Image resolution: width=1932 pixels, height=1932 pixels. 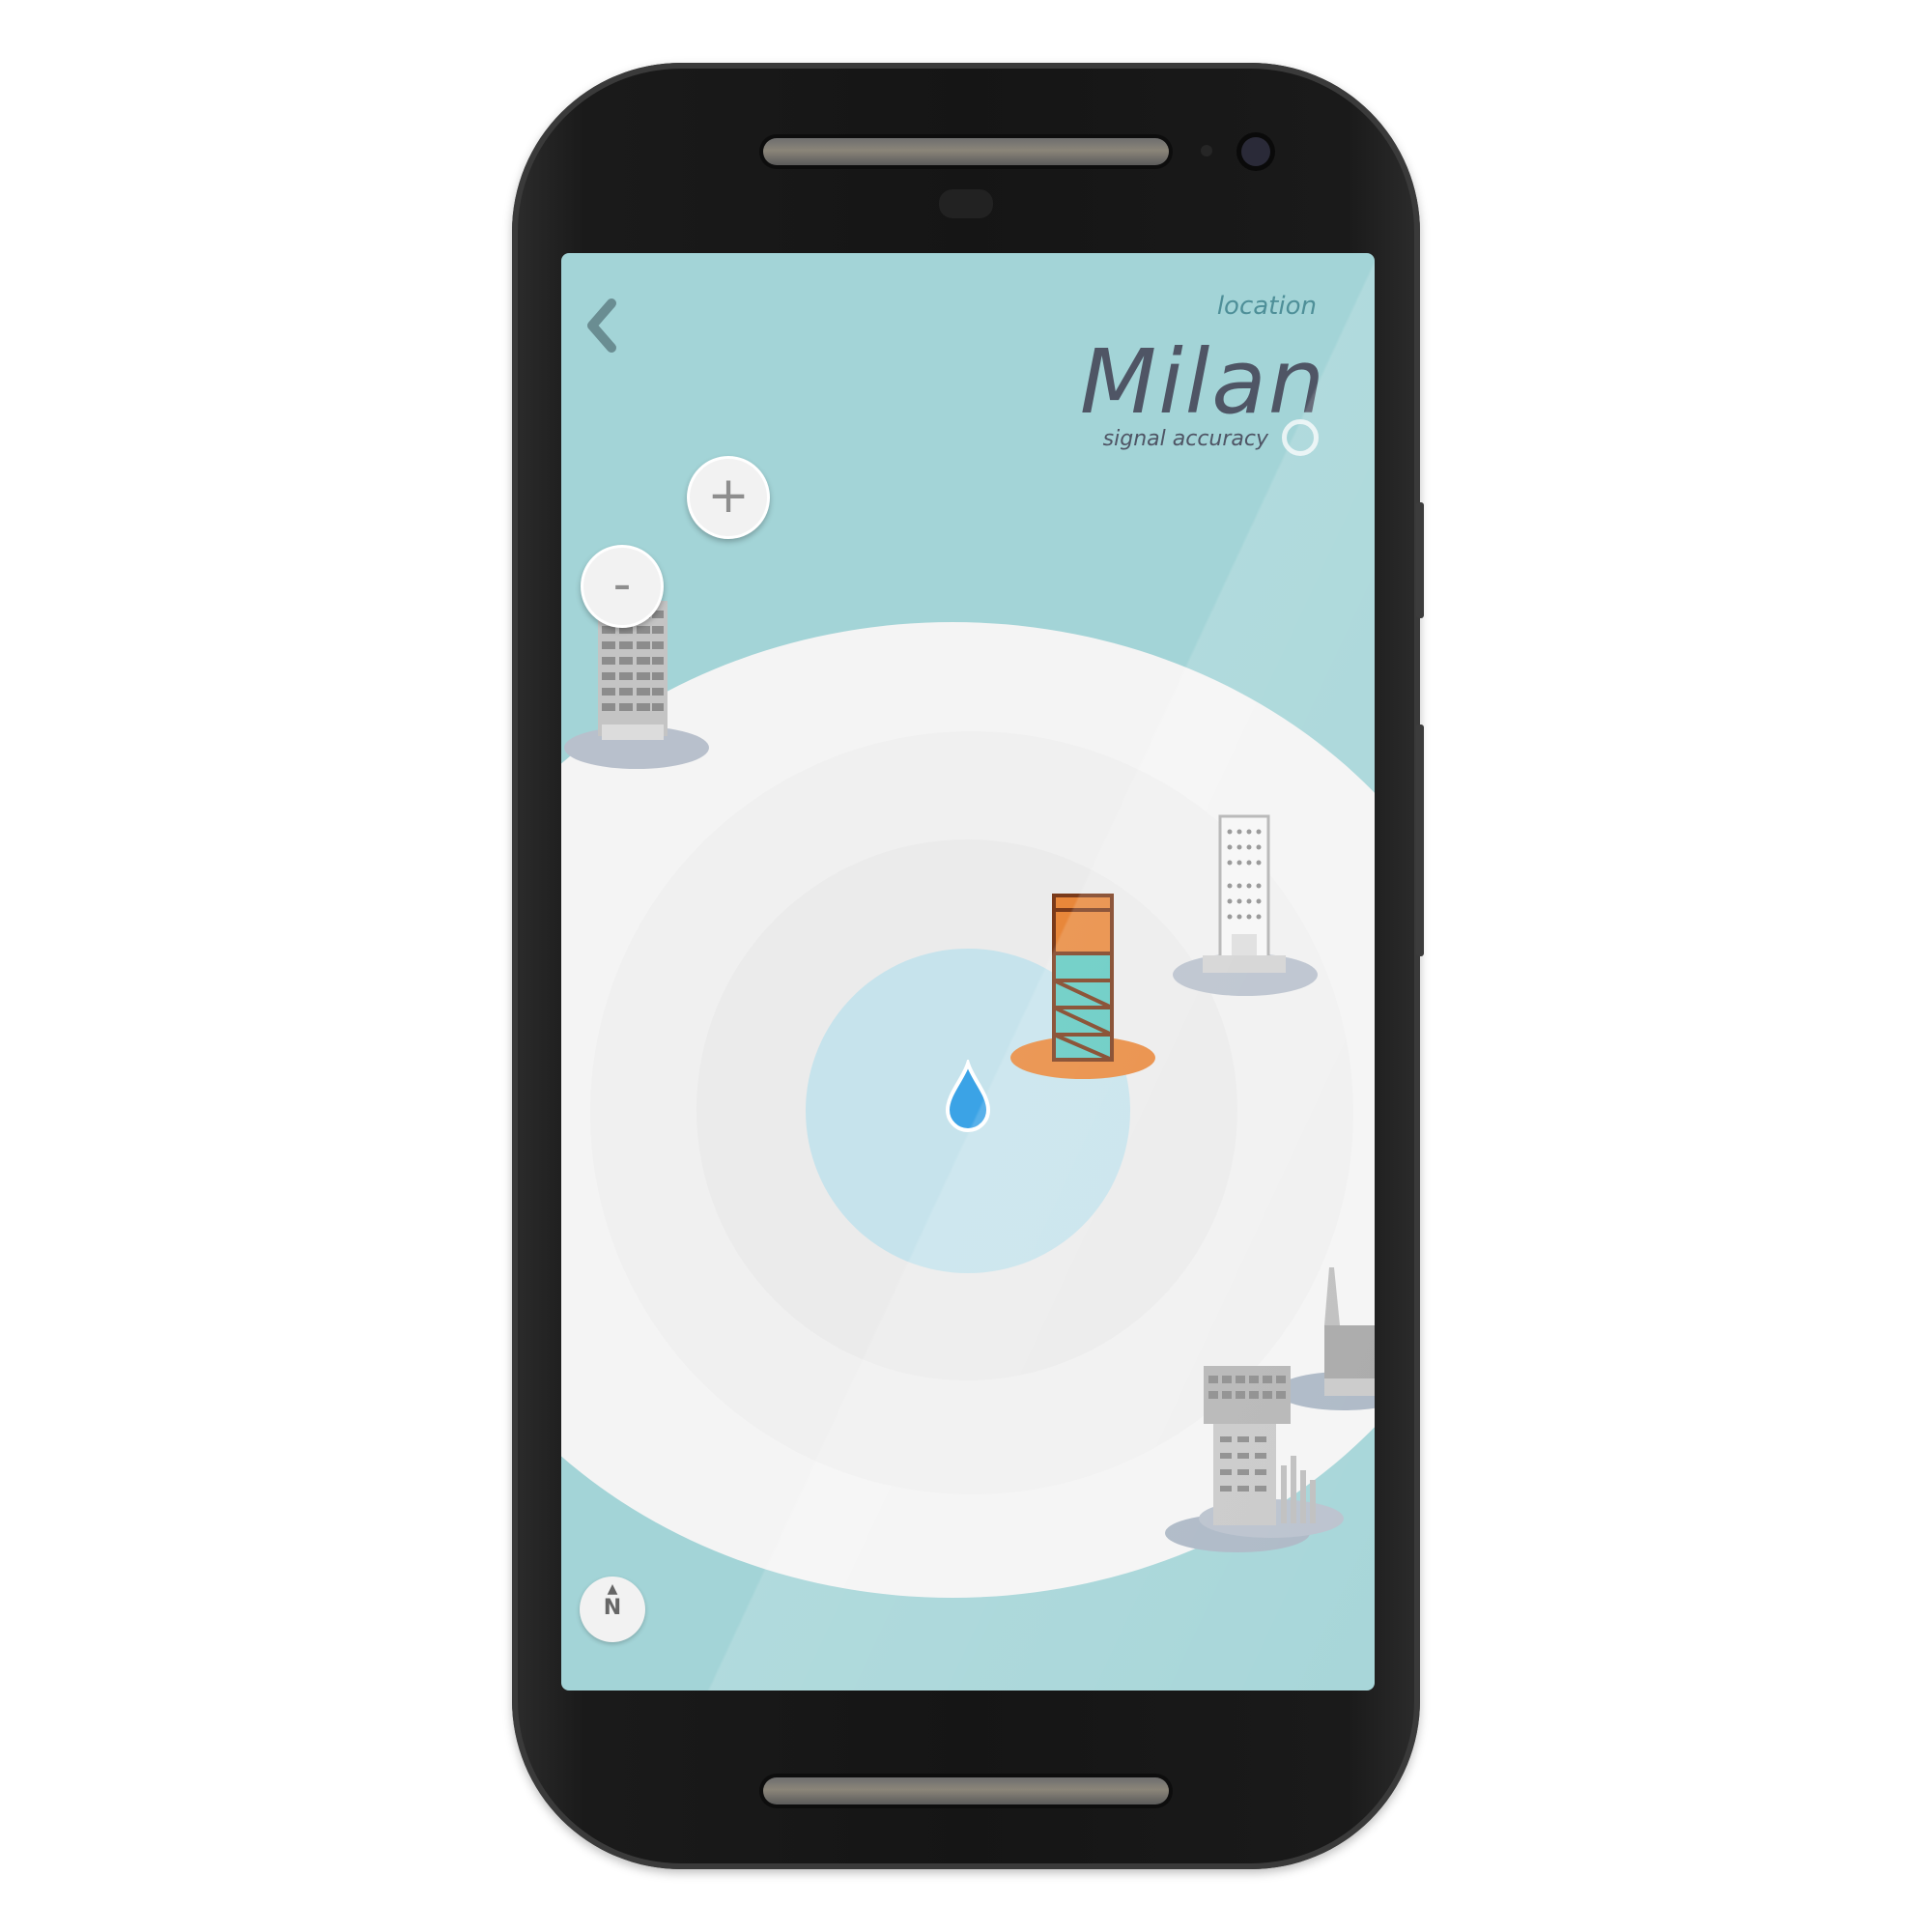 I want to click on building-cluster, so click(x=1258, y=1402).